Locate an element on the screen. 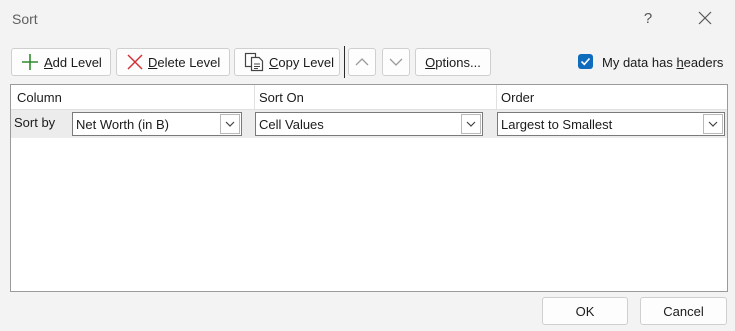 This screenshot has width=735, height=331. toolbar-divider is located at coordinates (344, 62).